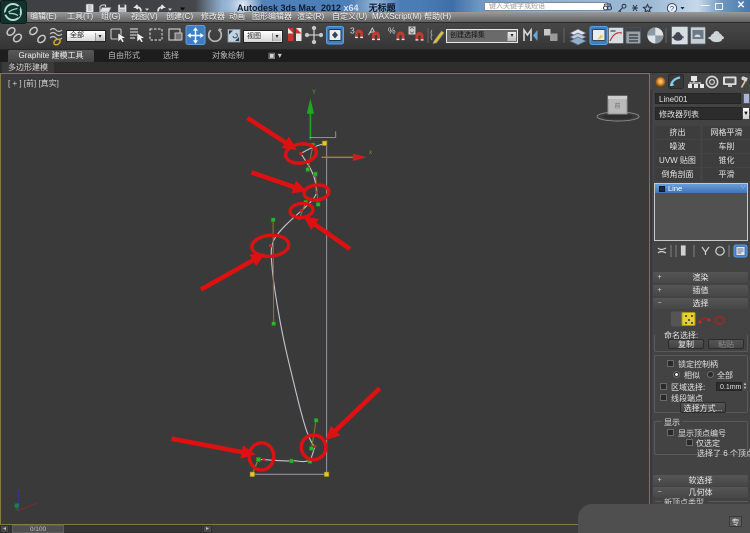  Describe the element at coordinates (314, 93) in the screenshot. I see `svg-text: Y` at that location.